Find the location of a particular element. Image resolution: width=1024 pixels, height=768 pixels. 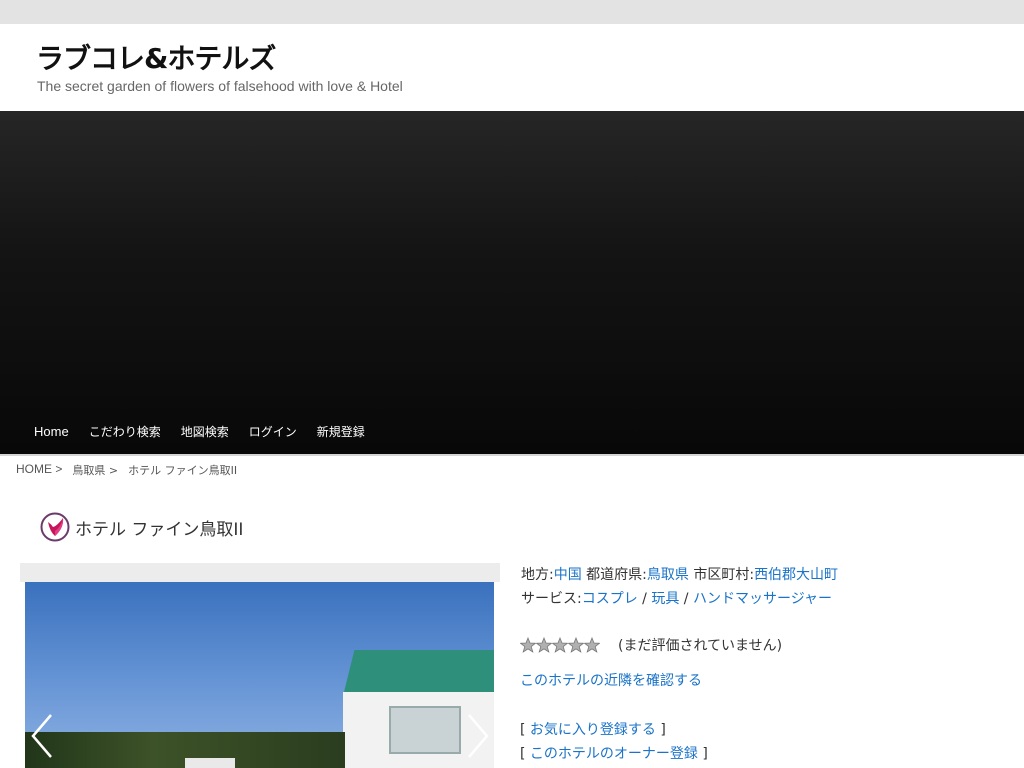

nav-item-home: Home is located at coordinates (51, 432).